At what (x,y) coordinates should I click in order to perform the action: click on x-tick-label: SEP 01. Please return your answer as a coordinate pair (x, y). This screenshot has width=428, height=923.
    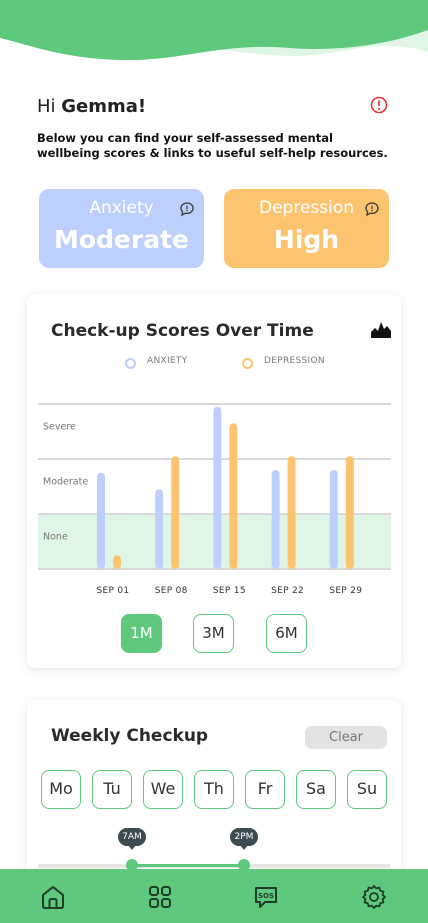
    Looking at the image, I should click on (113, 591).